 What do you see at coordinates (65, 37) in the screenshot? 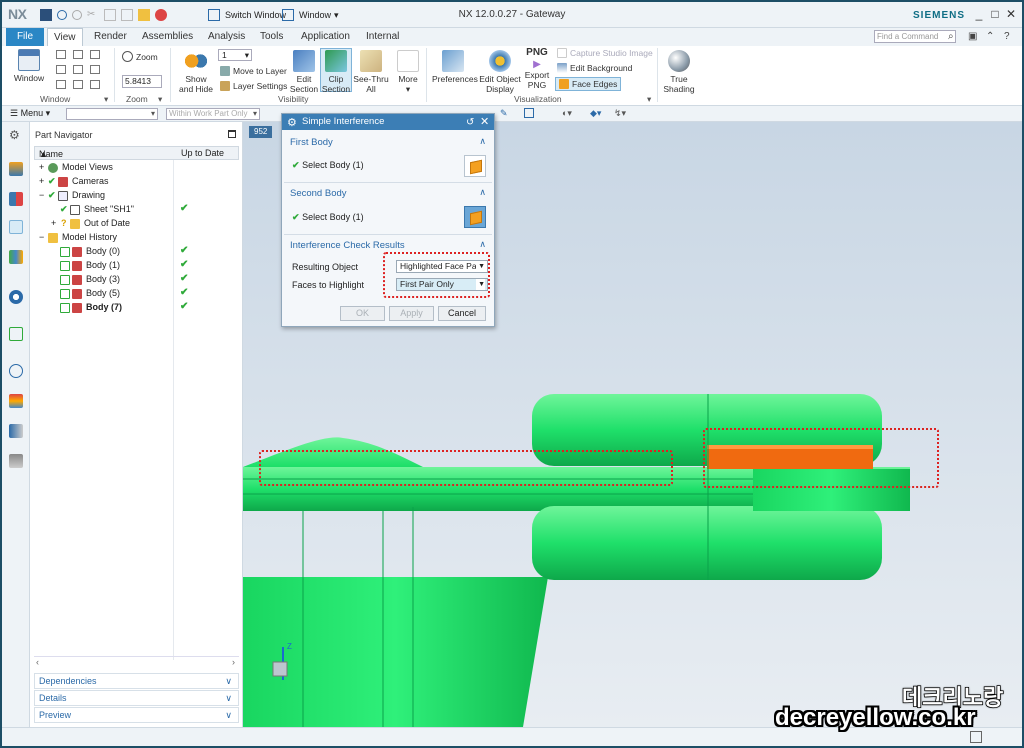
I see `tab-view: View` at bounding box center [65, 37].